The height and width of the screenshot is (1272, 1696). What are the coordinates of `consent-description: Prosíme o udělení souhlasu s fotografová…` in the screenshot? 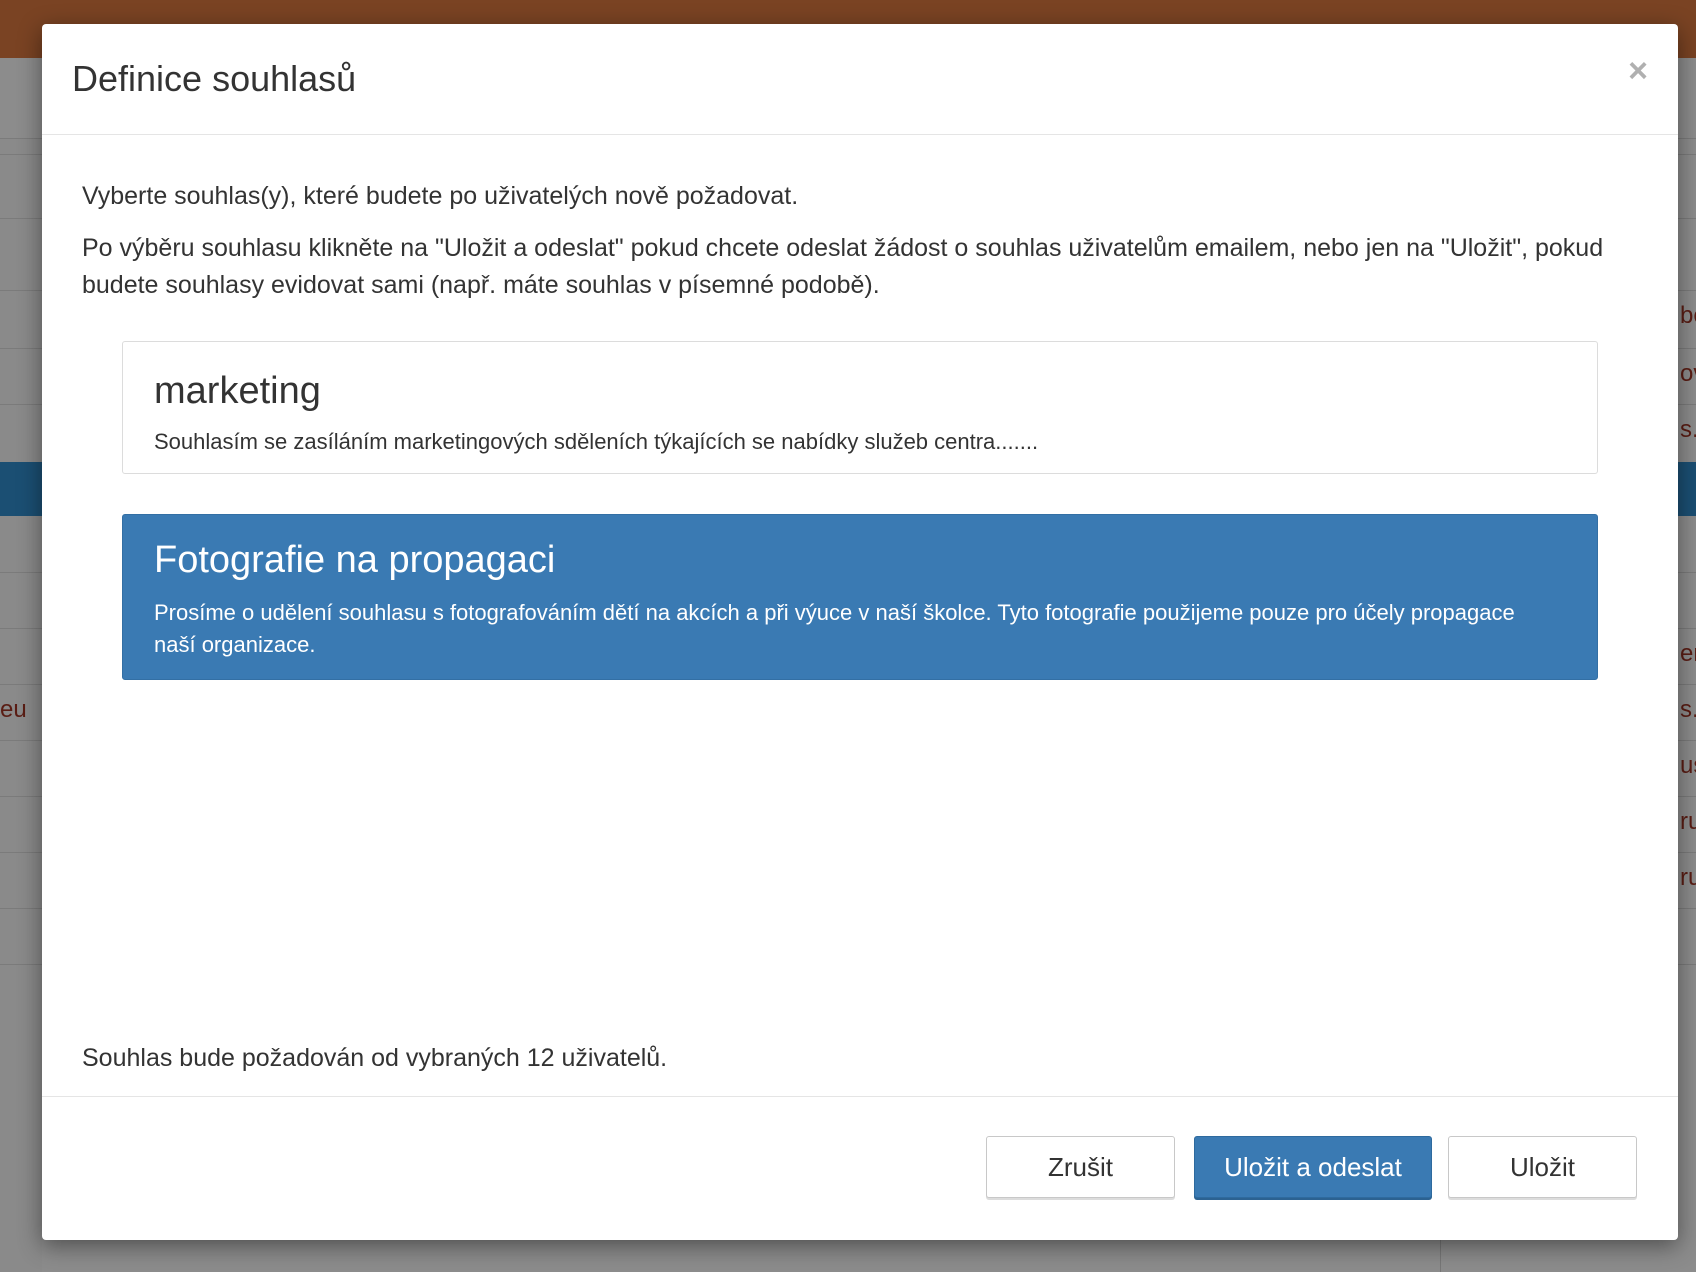 It's located at (834, 628).